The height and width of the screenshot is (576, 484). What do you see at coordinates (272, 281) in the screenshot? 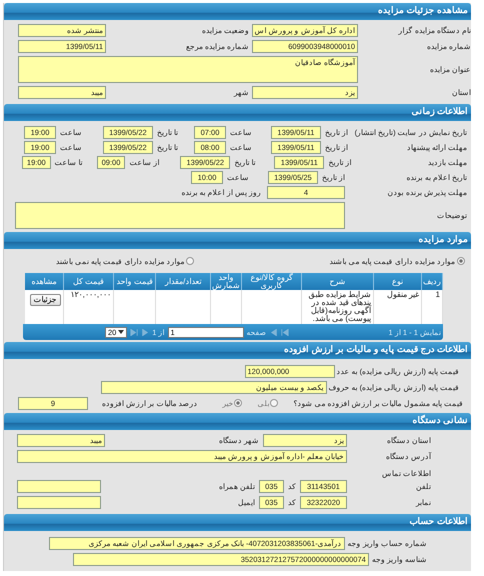
I see `column-header: گروه کالا/نوع کاربری` at bounding box center [272, 281].